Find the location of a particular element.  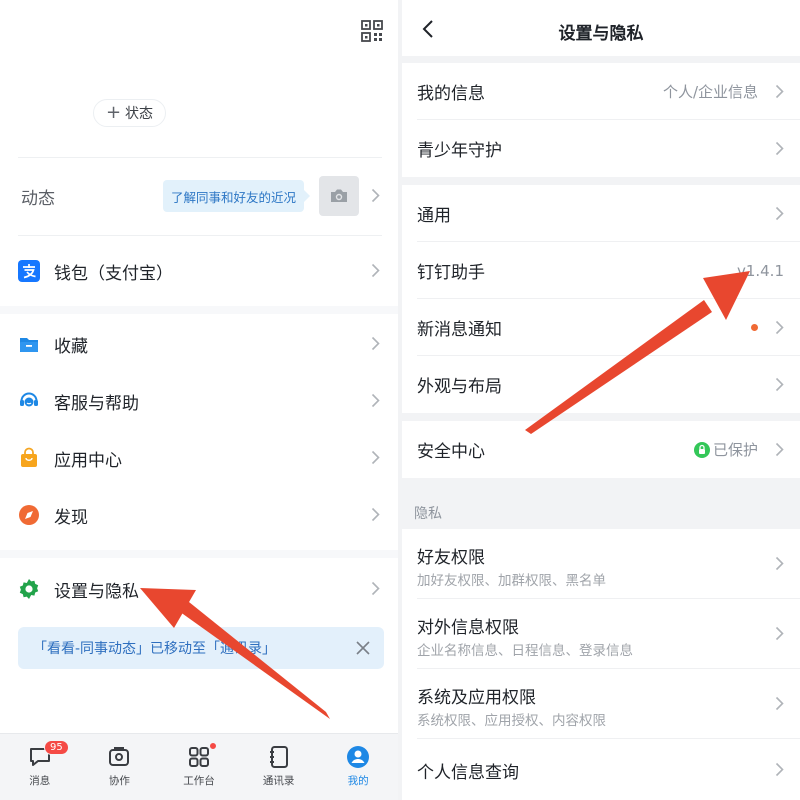

favorites-folder-icon is located at coordinates (29, 344).